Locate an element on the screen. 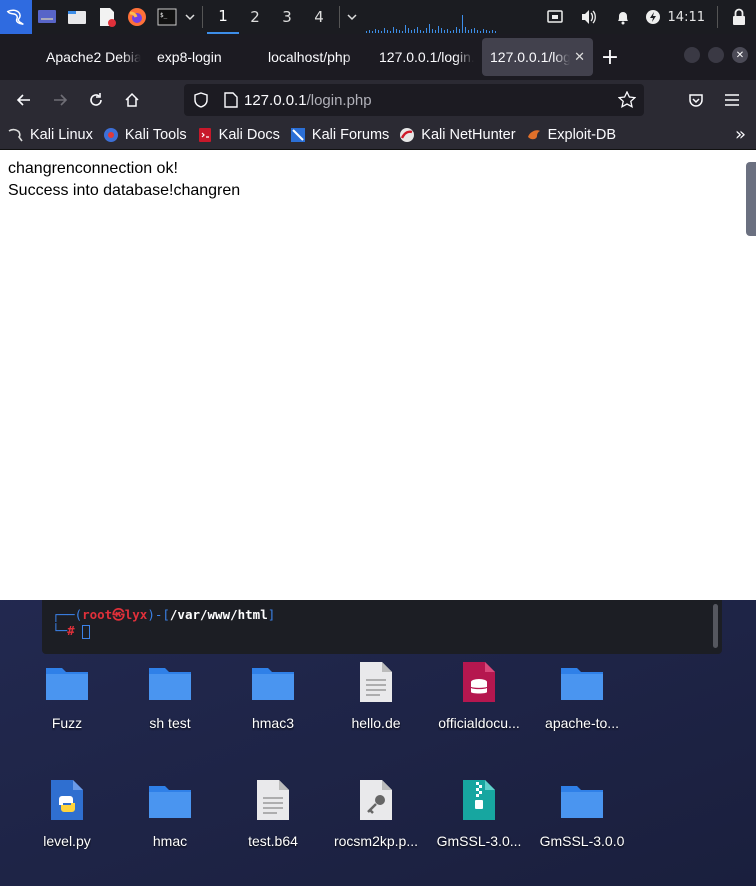 This screenshot has width=756, height=886. bookmark-exploit-db: Exploit-DB is located at coordinates (571, 135).